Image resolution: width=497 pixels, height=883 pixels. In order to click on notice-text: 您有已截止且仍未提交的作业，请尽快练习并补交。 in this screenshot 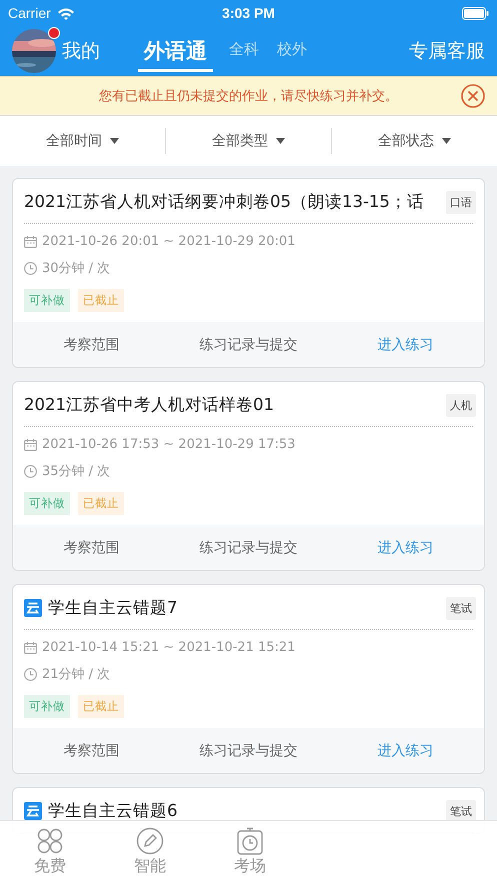, I will do `click(248, 96)`.